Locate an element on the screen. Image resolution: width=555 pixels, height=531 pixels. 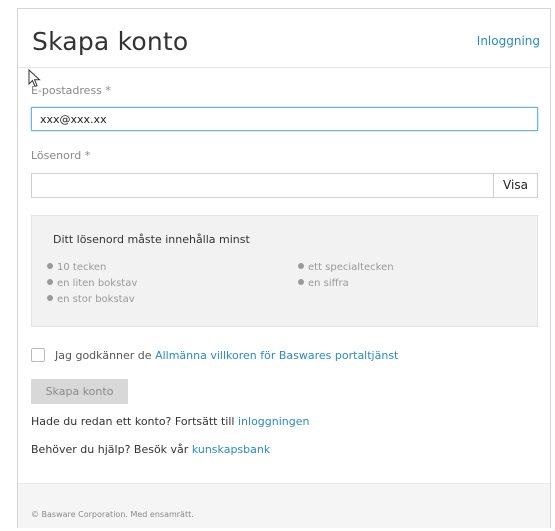
copyright-text: © Basware Corporation. Med ensamrätt. is located at coordinates (112, 514).